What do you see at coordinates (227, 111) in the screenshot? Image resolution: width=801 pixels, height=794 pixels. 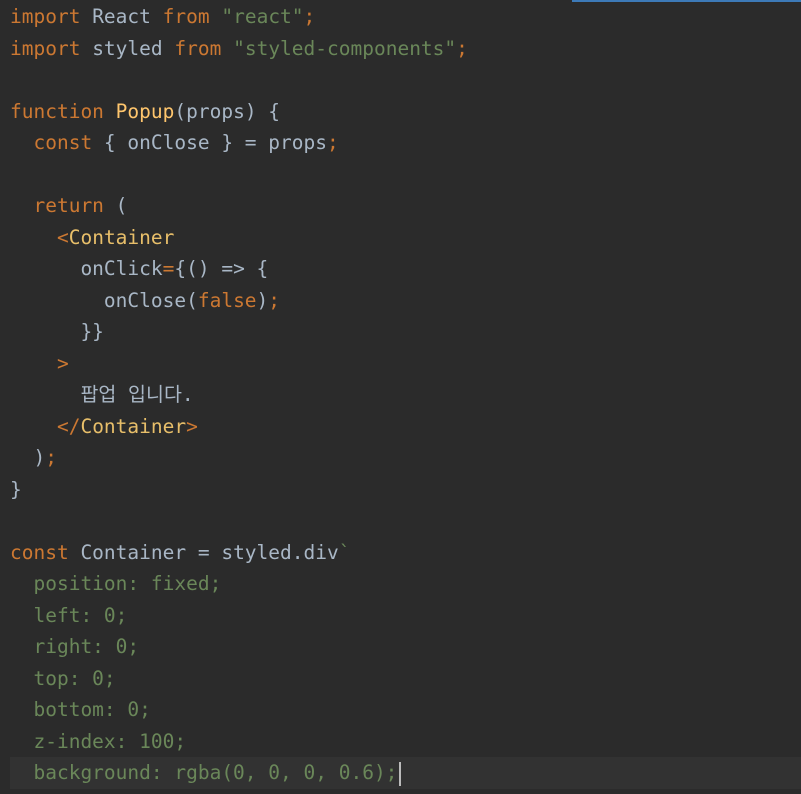 I see `code-token: (props) {` at bounding box center [227, 111].